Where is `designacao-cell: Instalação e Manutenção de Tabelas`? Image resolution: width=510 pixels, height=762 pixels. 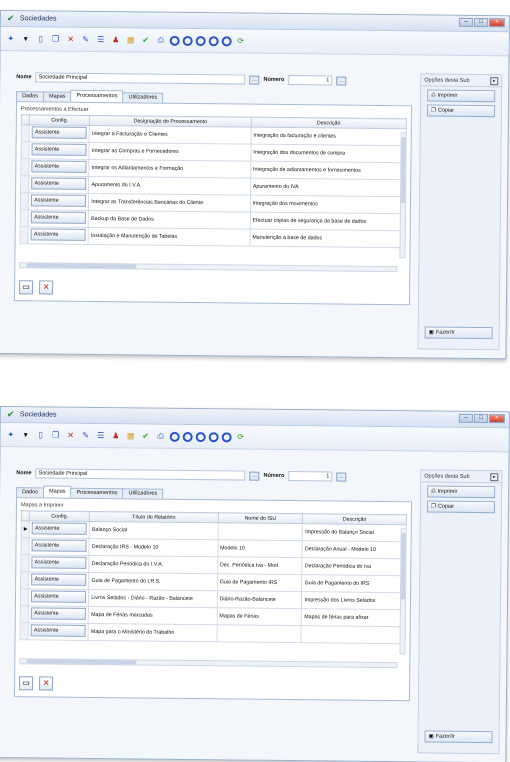
designacao-cell: Instalação e Manutenção de Tabelas is located at coordinates (169, 237).